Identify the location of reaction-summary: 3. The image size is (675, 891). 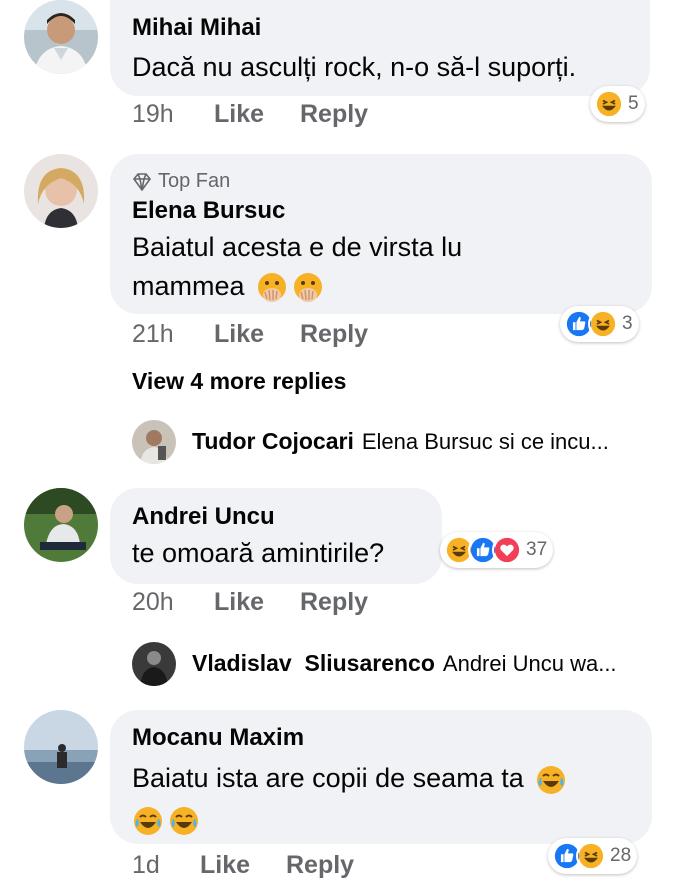
(599, 324).